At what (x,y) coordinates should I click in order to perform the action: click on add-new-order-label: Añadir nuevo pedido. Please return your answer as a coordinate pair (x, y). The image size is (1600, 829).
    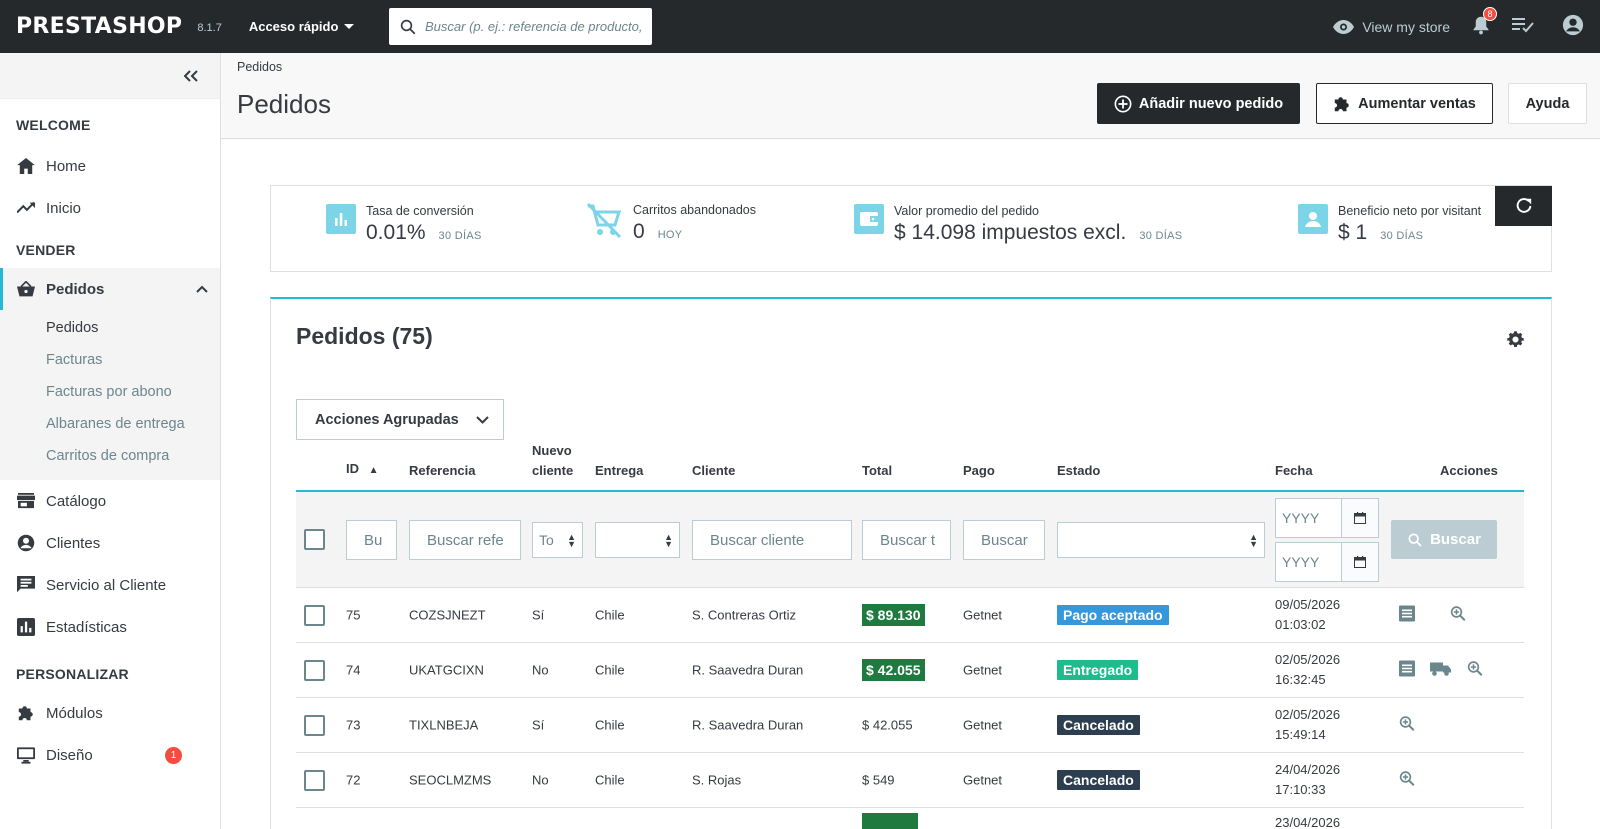
    Looking at the image, I should click on (1211, 103).